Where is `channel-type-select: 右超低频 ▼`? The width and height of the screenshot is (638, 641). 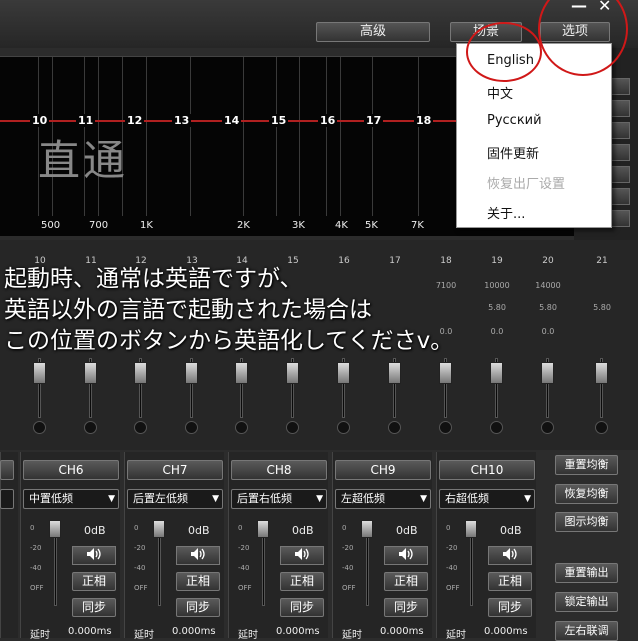
channel-type-select: 右超低频 ▼ is located at coordinates (487, 499).